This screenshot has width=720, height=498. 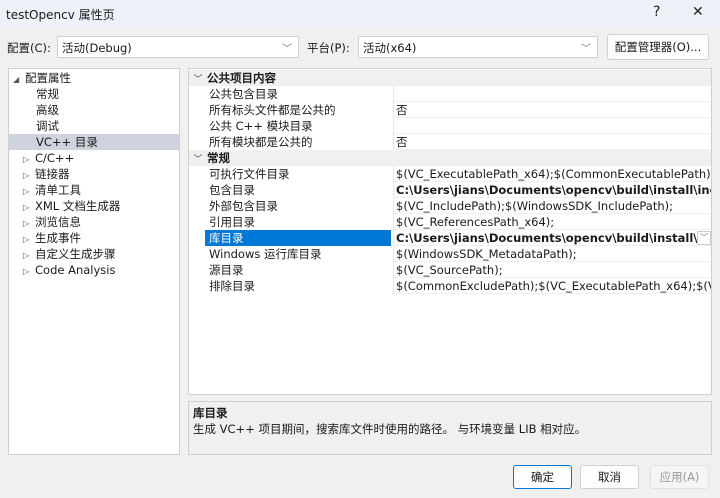 What do you see at coordinates (58, 238) in the screenshot?
I see `tree-item-label: 生成事件` at bounding box center [58, 238].